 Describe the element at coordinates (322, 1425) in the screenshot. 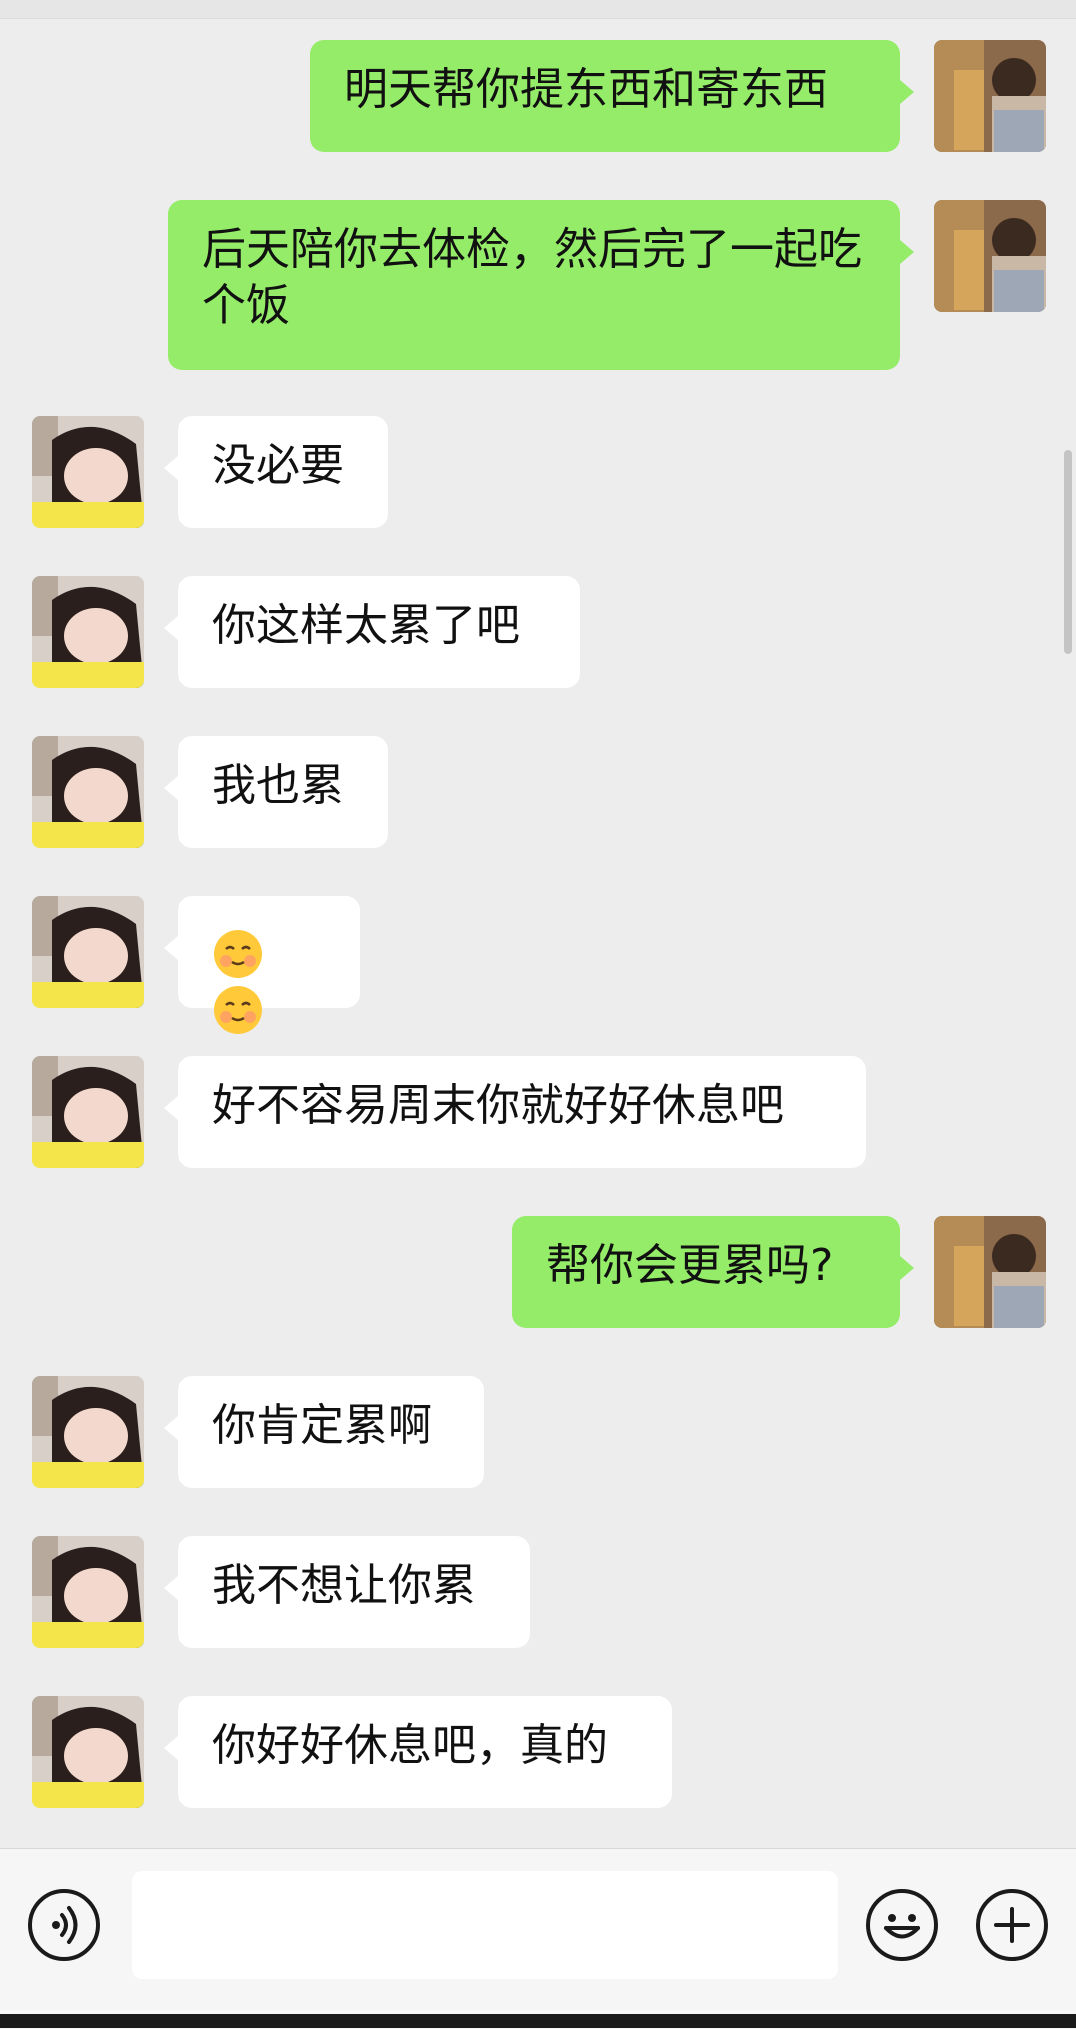

I see `message-text: 你肯定累啊` at that location.